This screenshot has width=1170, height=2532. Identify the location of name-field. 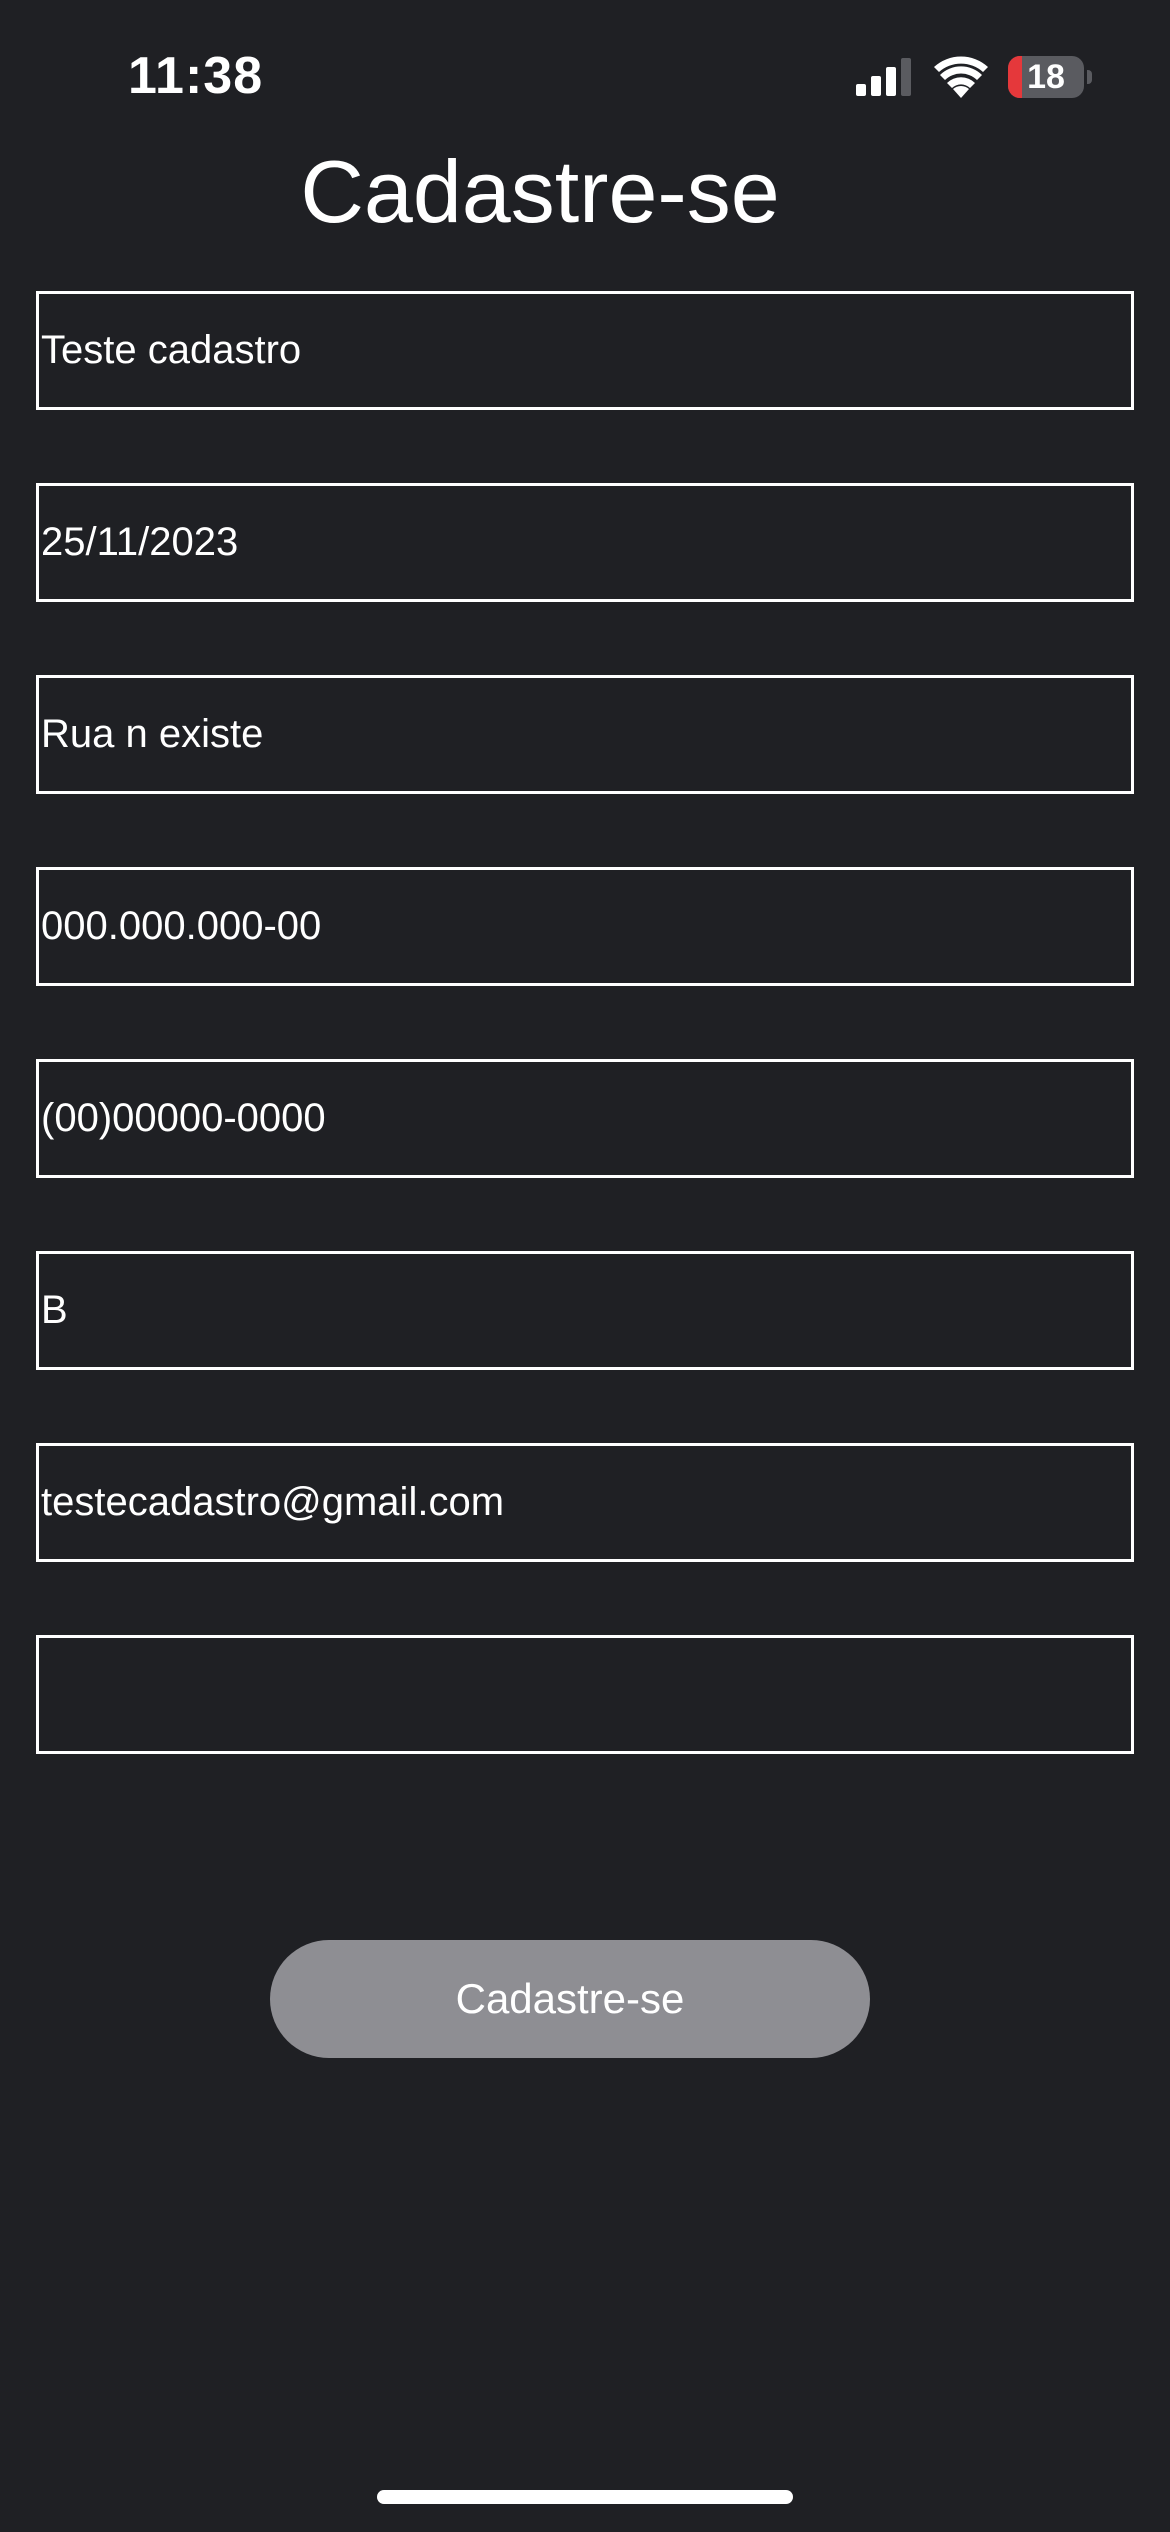
(585, 350).